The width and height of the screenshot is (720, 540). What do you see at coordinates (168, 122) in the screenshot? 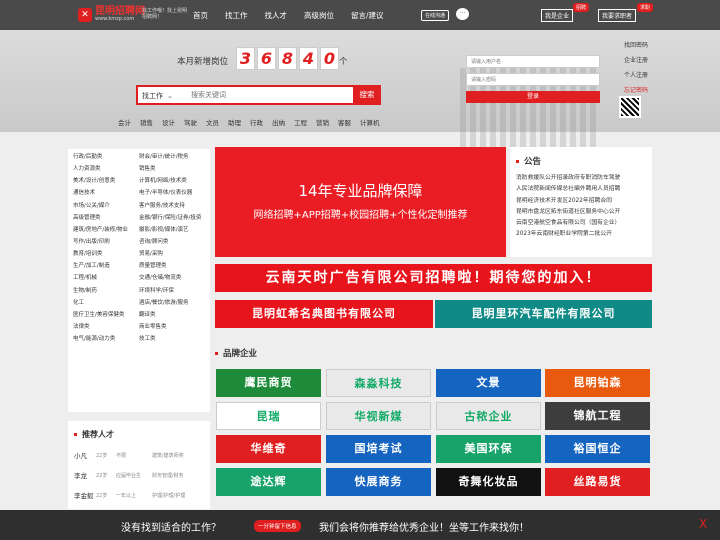
I see `hot-keyword: 设计` at bounding box center [168, 122].